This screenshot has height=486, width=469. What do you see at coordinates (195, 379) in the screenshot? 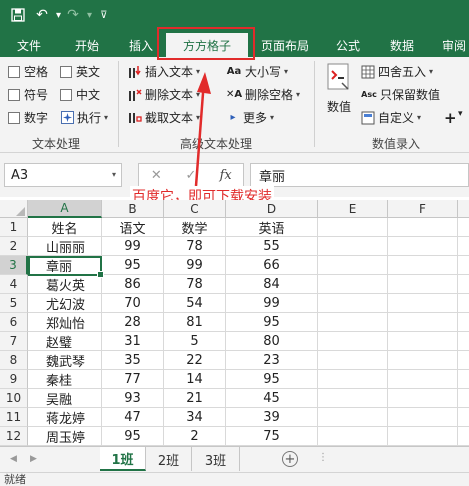
I see `table-cell: 14` at bounding box center [195, 379].